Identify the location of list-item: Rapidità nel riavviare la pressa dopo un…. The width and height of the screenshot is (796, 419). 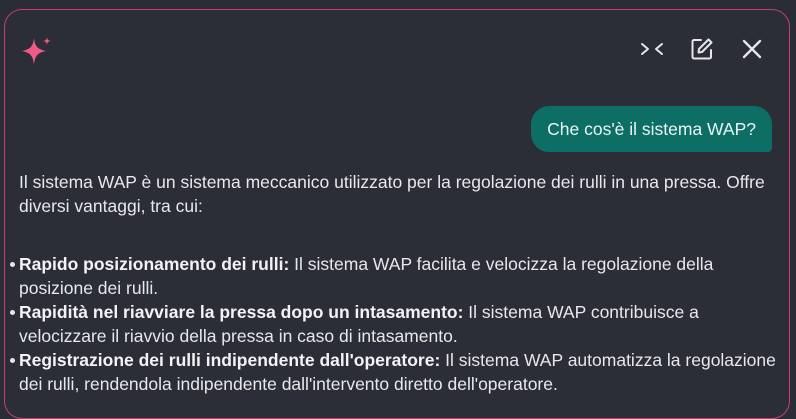
(394, 324).